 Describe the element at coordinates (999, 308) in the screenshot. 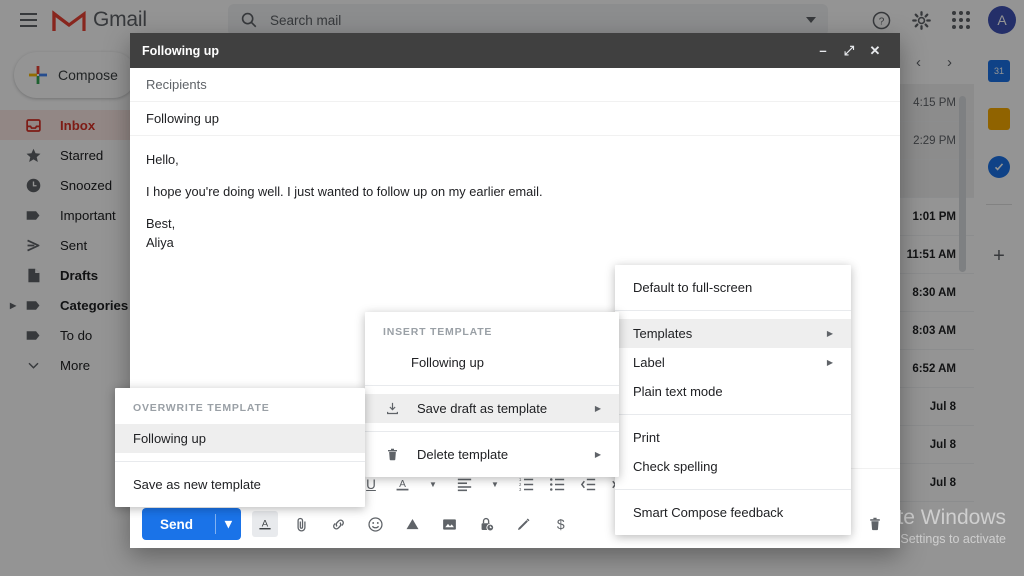

I see `right-rail: 31 +` at that location.